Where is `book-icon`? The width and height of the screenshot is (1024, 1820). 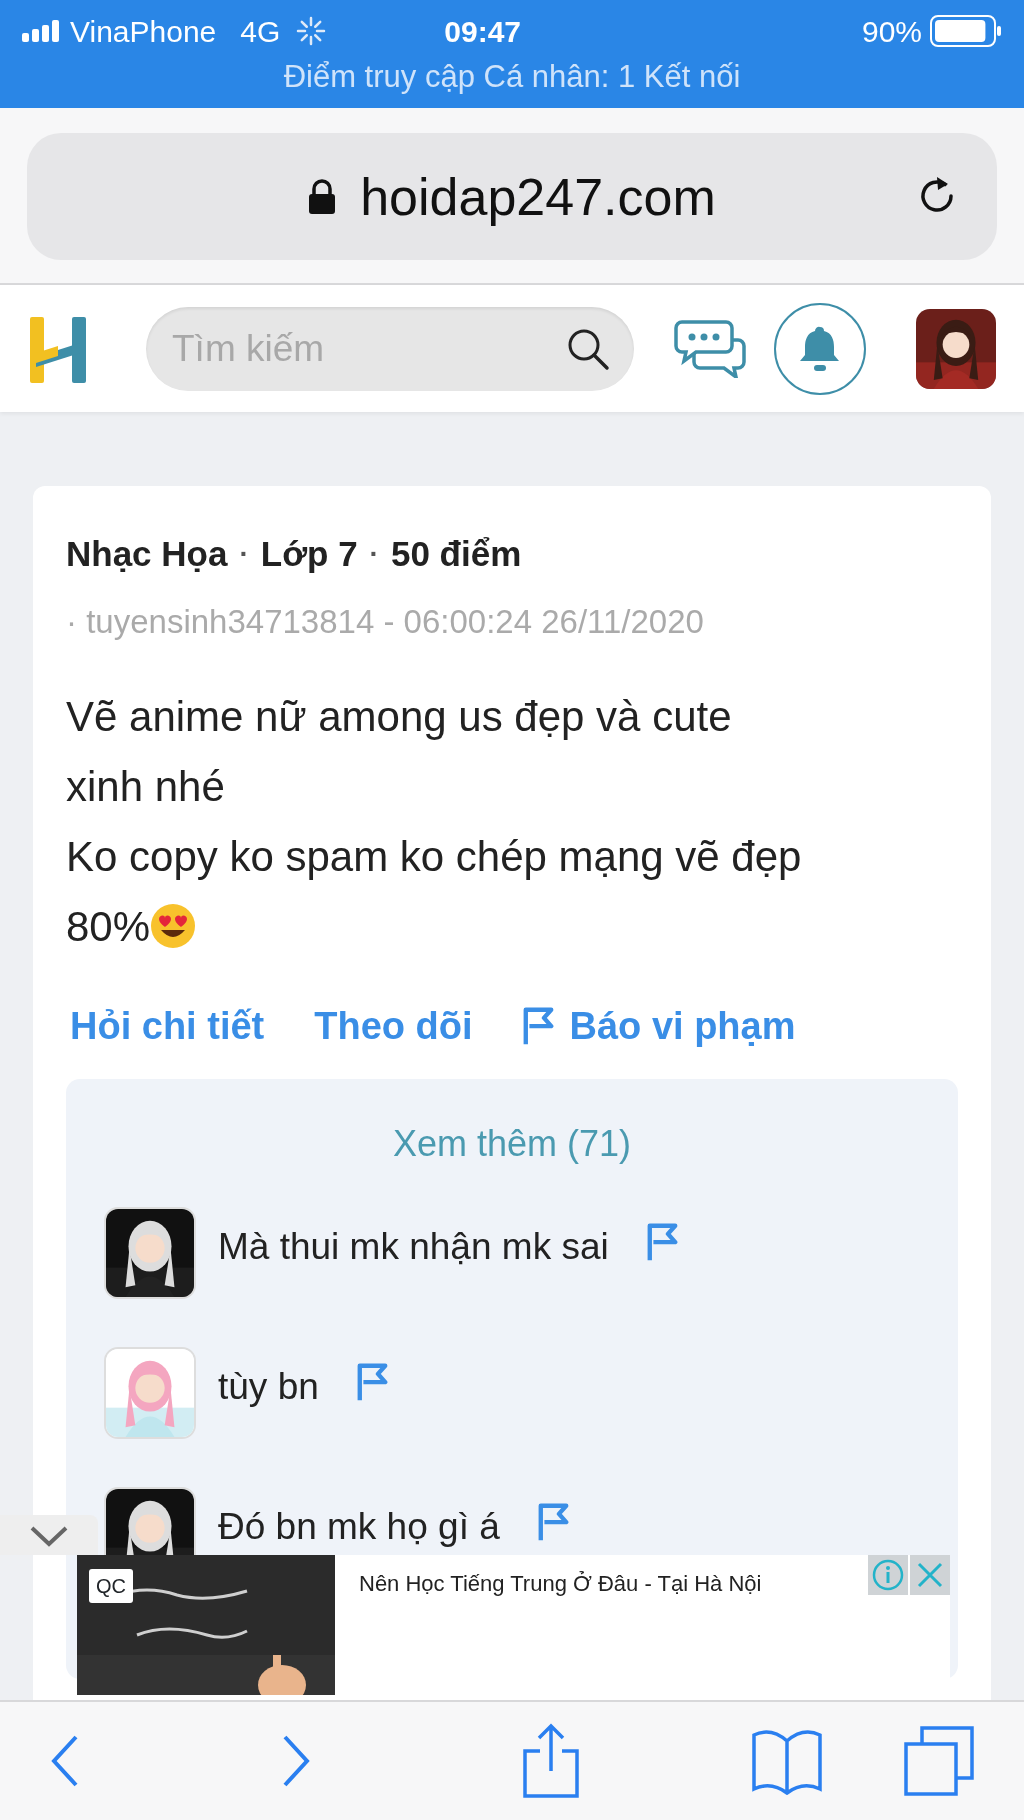 book-icon is located at coordinates (787, 1761).